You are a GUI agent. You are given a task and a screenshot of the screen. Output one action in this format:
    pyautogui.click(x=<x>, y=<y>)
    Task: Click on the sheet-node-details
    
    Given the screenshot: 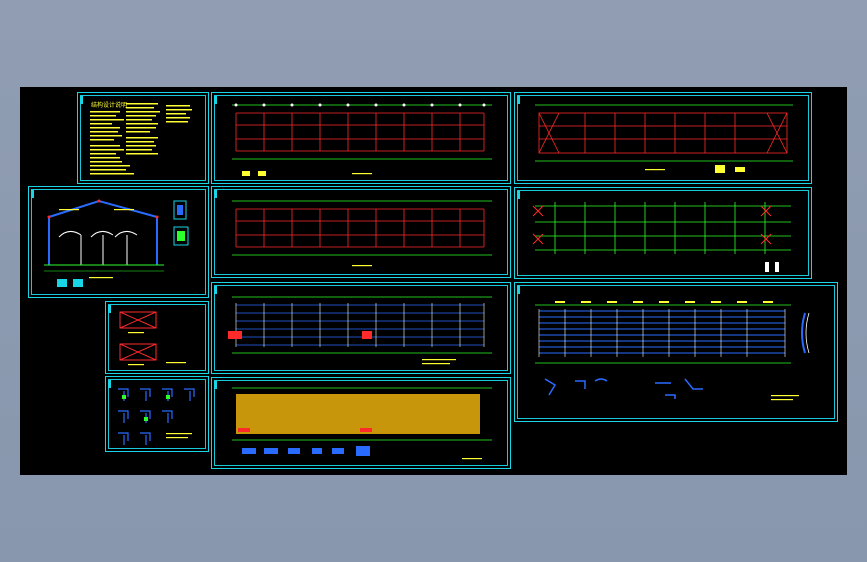 What is the action you would take?
    pyautogui.click(x=157, y=414)
    